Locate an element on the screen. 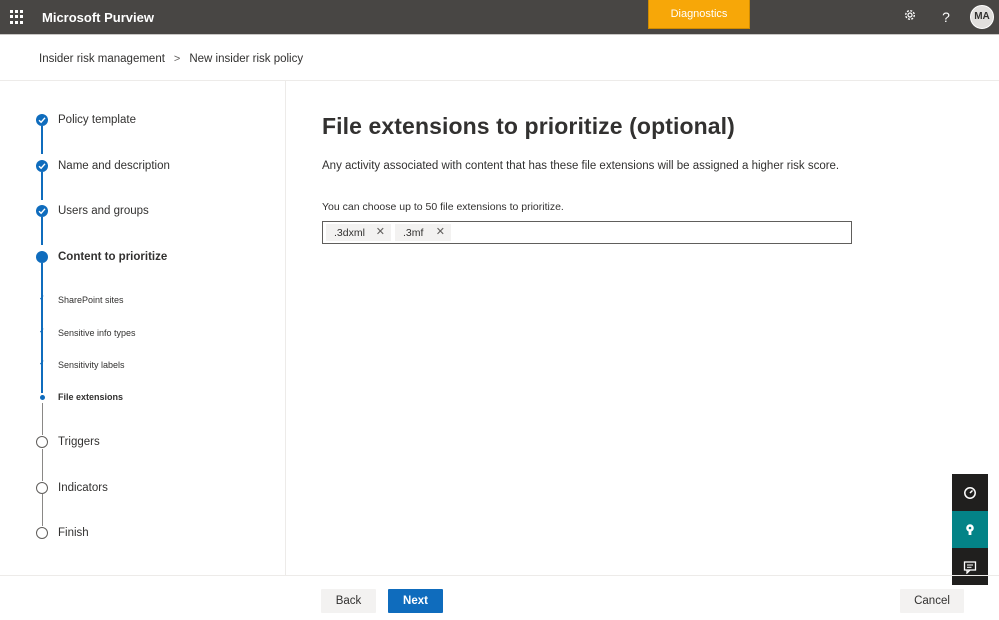 The width and height of the screenshot is (999, 620). extension-tag-label: .3mf is located at coordinates (413, 232).